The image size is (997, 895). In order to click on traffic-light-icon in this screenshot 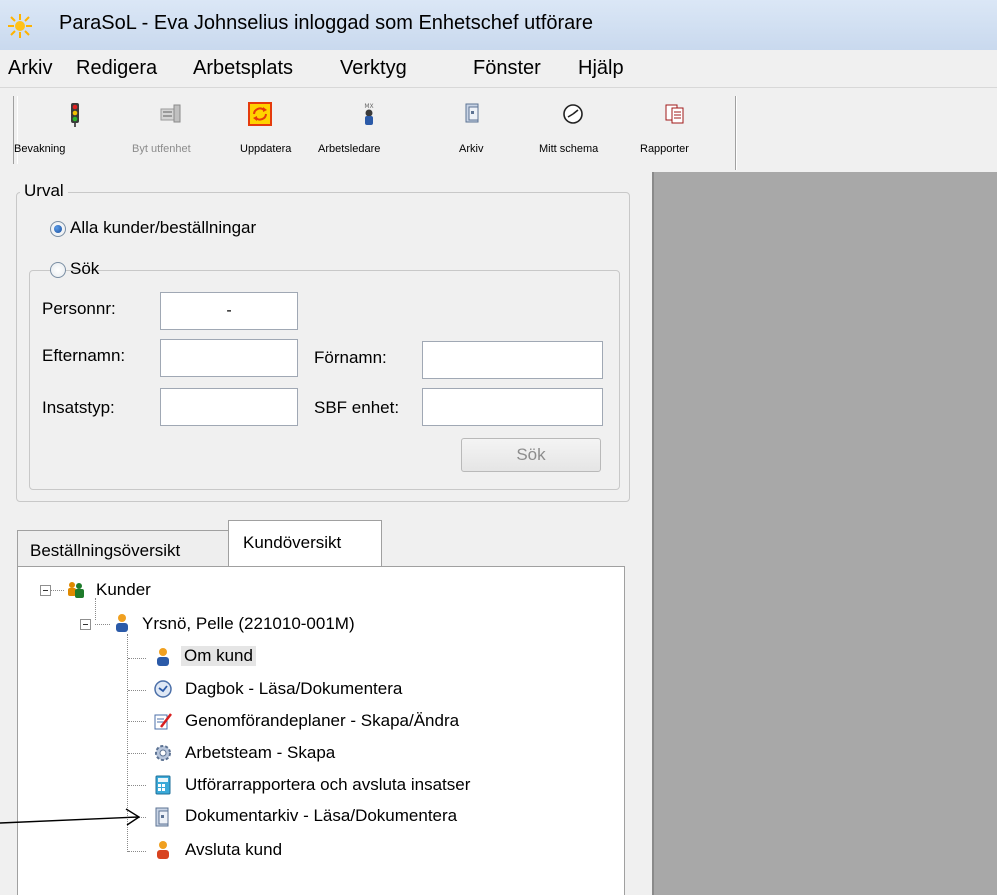, I will do `click(75, 115)`.